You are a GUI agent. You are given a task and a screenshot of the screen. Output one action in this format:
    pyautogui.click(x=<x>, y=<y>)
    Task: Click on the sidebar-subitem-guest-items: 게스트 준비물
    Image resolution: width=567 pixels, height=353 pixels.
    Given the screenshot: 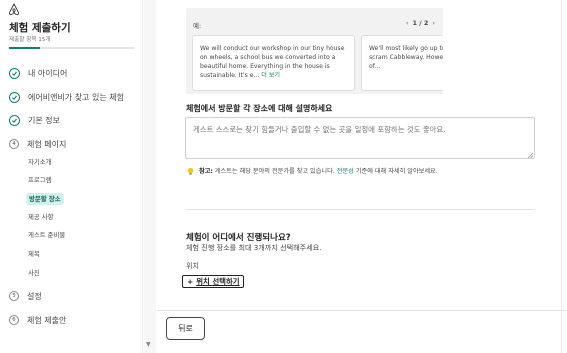 What is the action you would take?
    pyautogui.click(x=46, y=235)
    